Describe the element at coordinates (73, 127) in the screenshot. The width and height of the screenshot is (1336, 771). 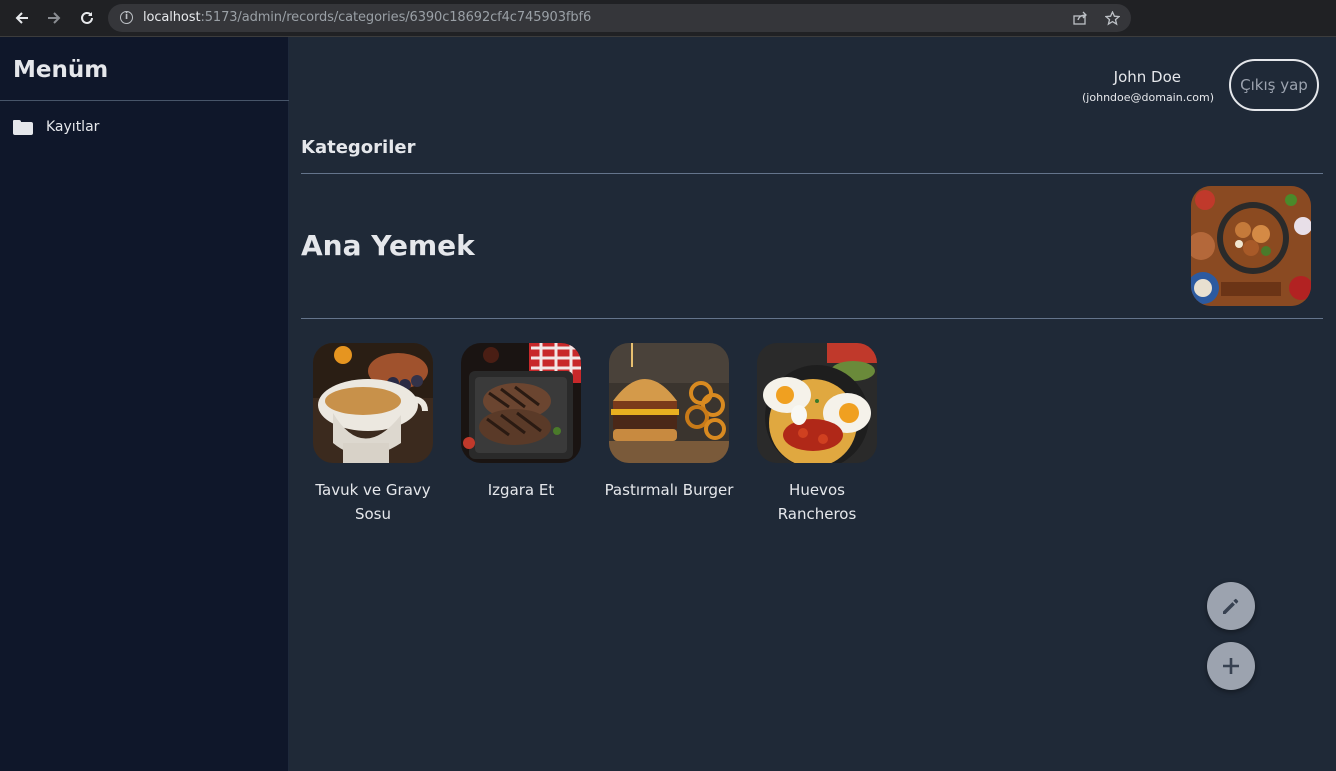
I see `sidebar-item-label: Kayıtlar` at that location.